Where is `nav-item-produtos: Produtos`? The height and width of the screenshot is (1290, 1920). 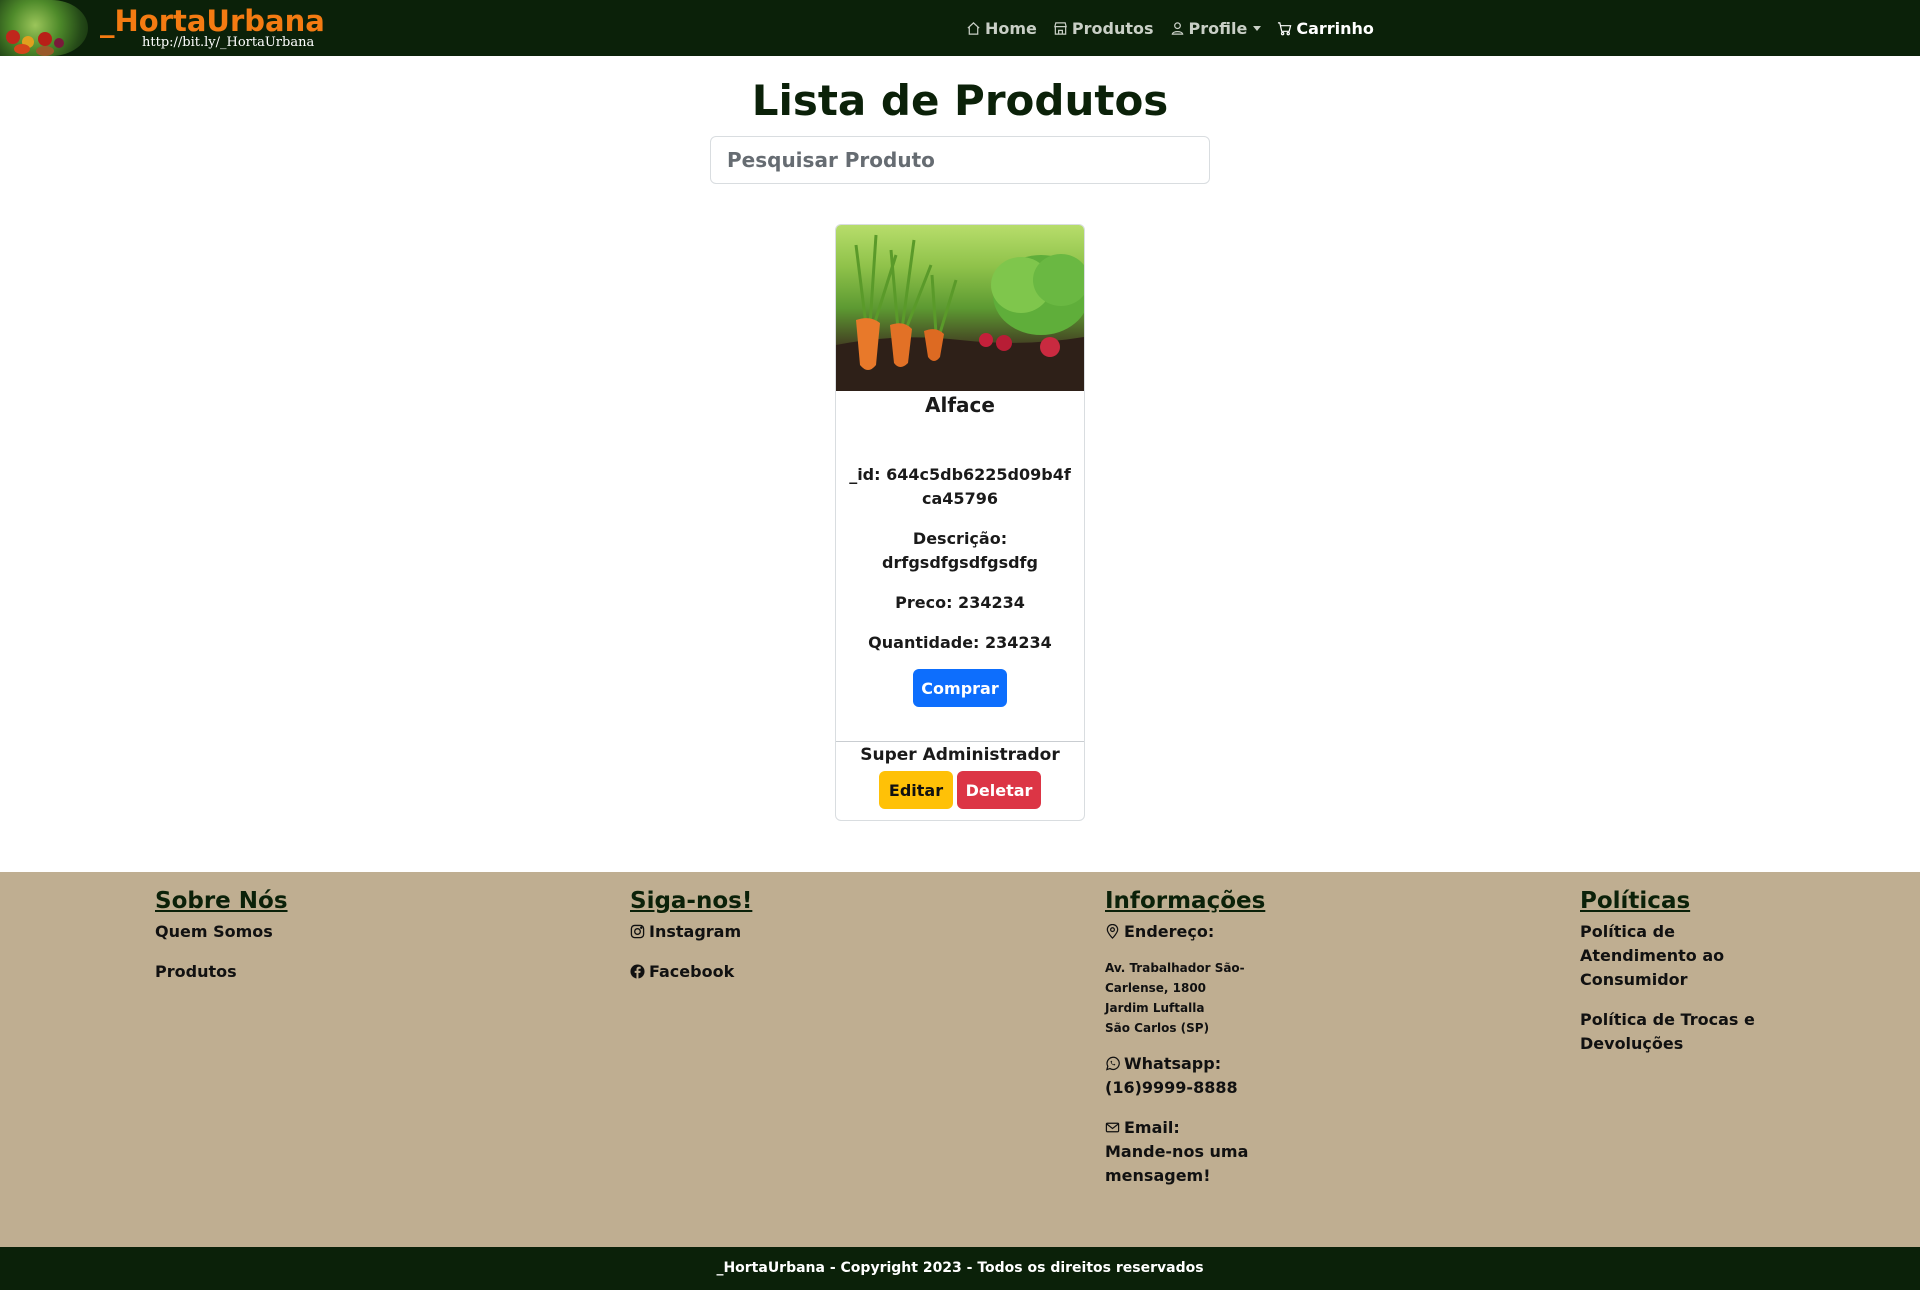 nav-item-produtos: Produtos is located at coordinates (1103, 28).